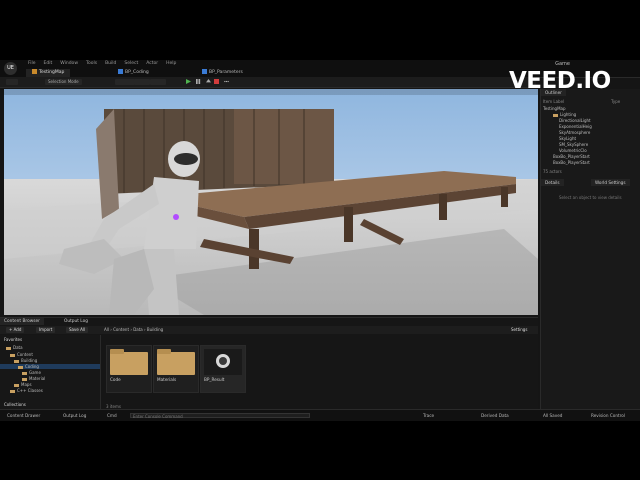 The height and width of the screenshot is (480, 640). I want to click on outliner-row: SM_SkySphere, so click(573, 144).